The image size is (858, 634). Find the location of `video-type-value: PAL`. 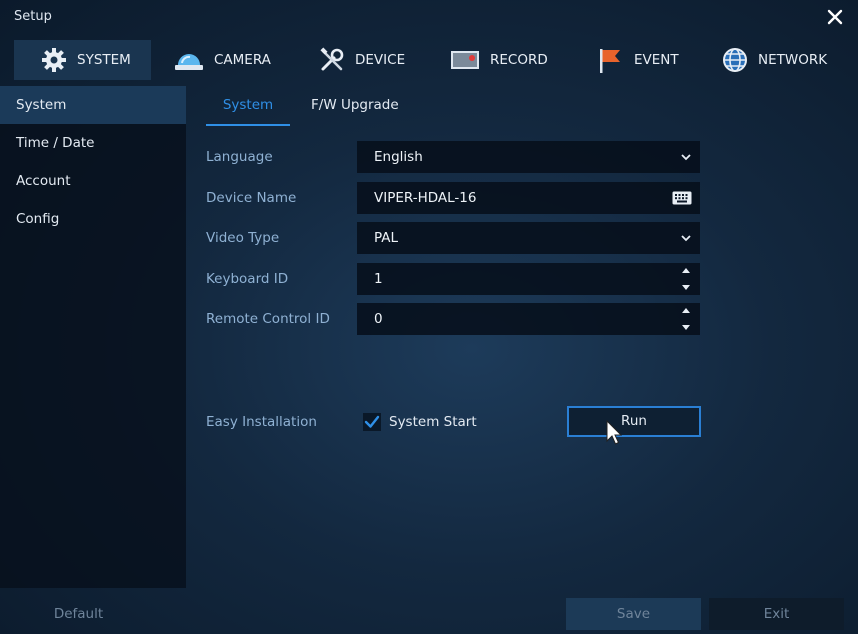

video-type-value: PAL is located at coordinates (386, 238).